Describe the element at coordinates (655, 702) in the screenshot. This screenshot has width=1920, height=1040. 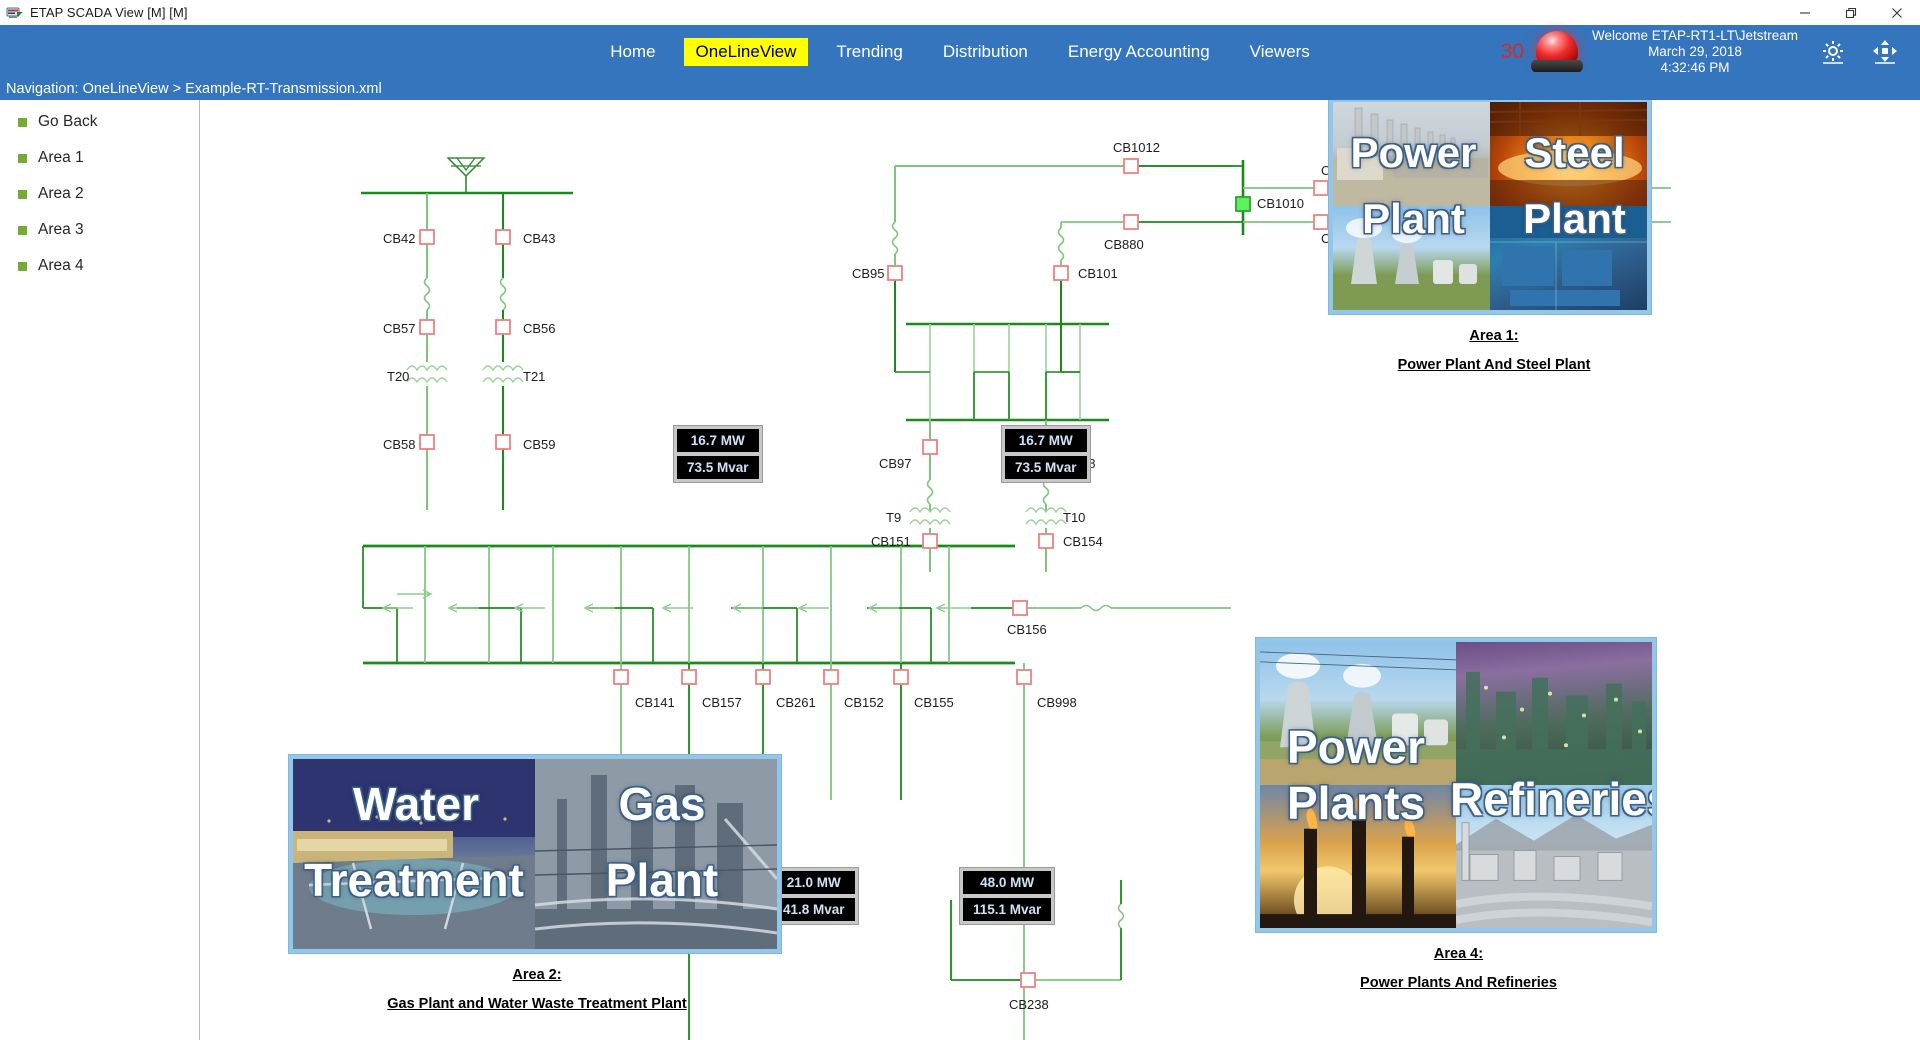
I see `label-CB141: CB141` at that location.